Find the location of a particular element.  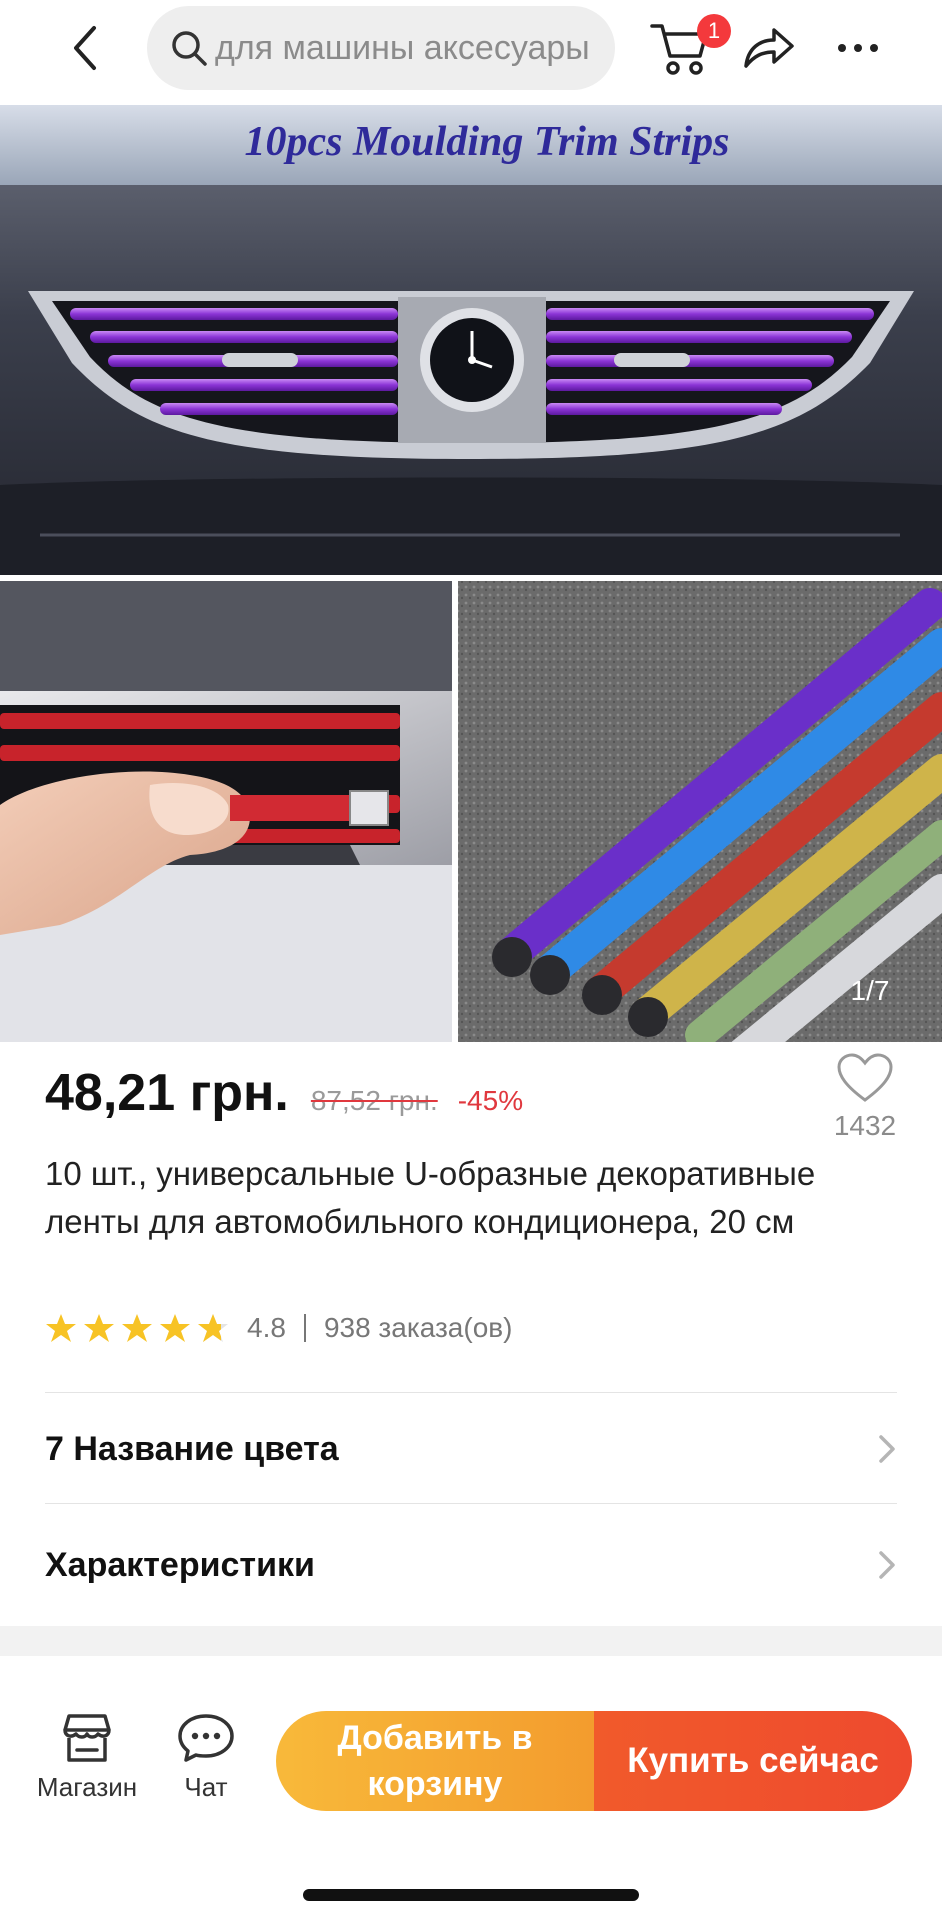

store-button: Магазин is located at coordinates (87, 1757).